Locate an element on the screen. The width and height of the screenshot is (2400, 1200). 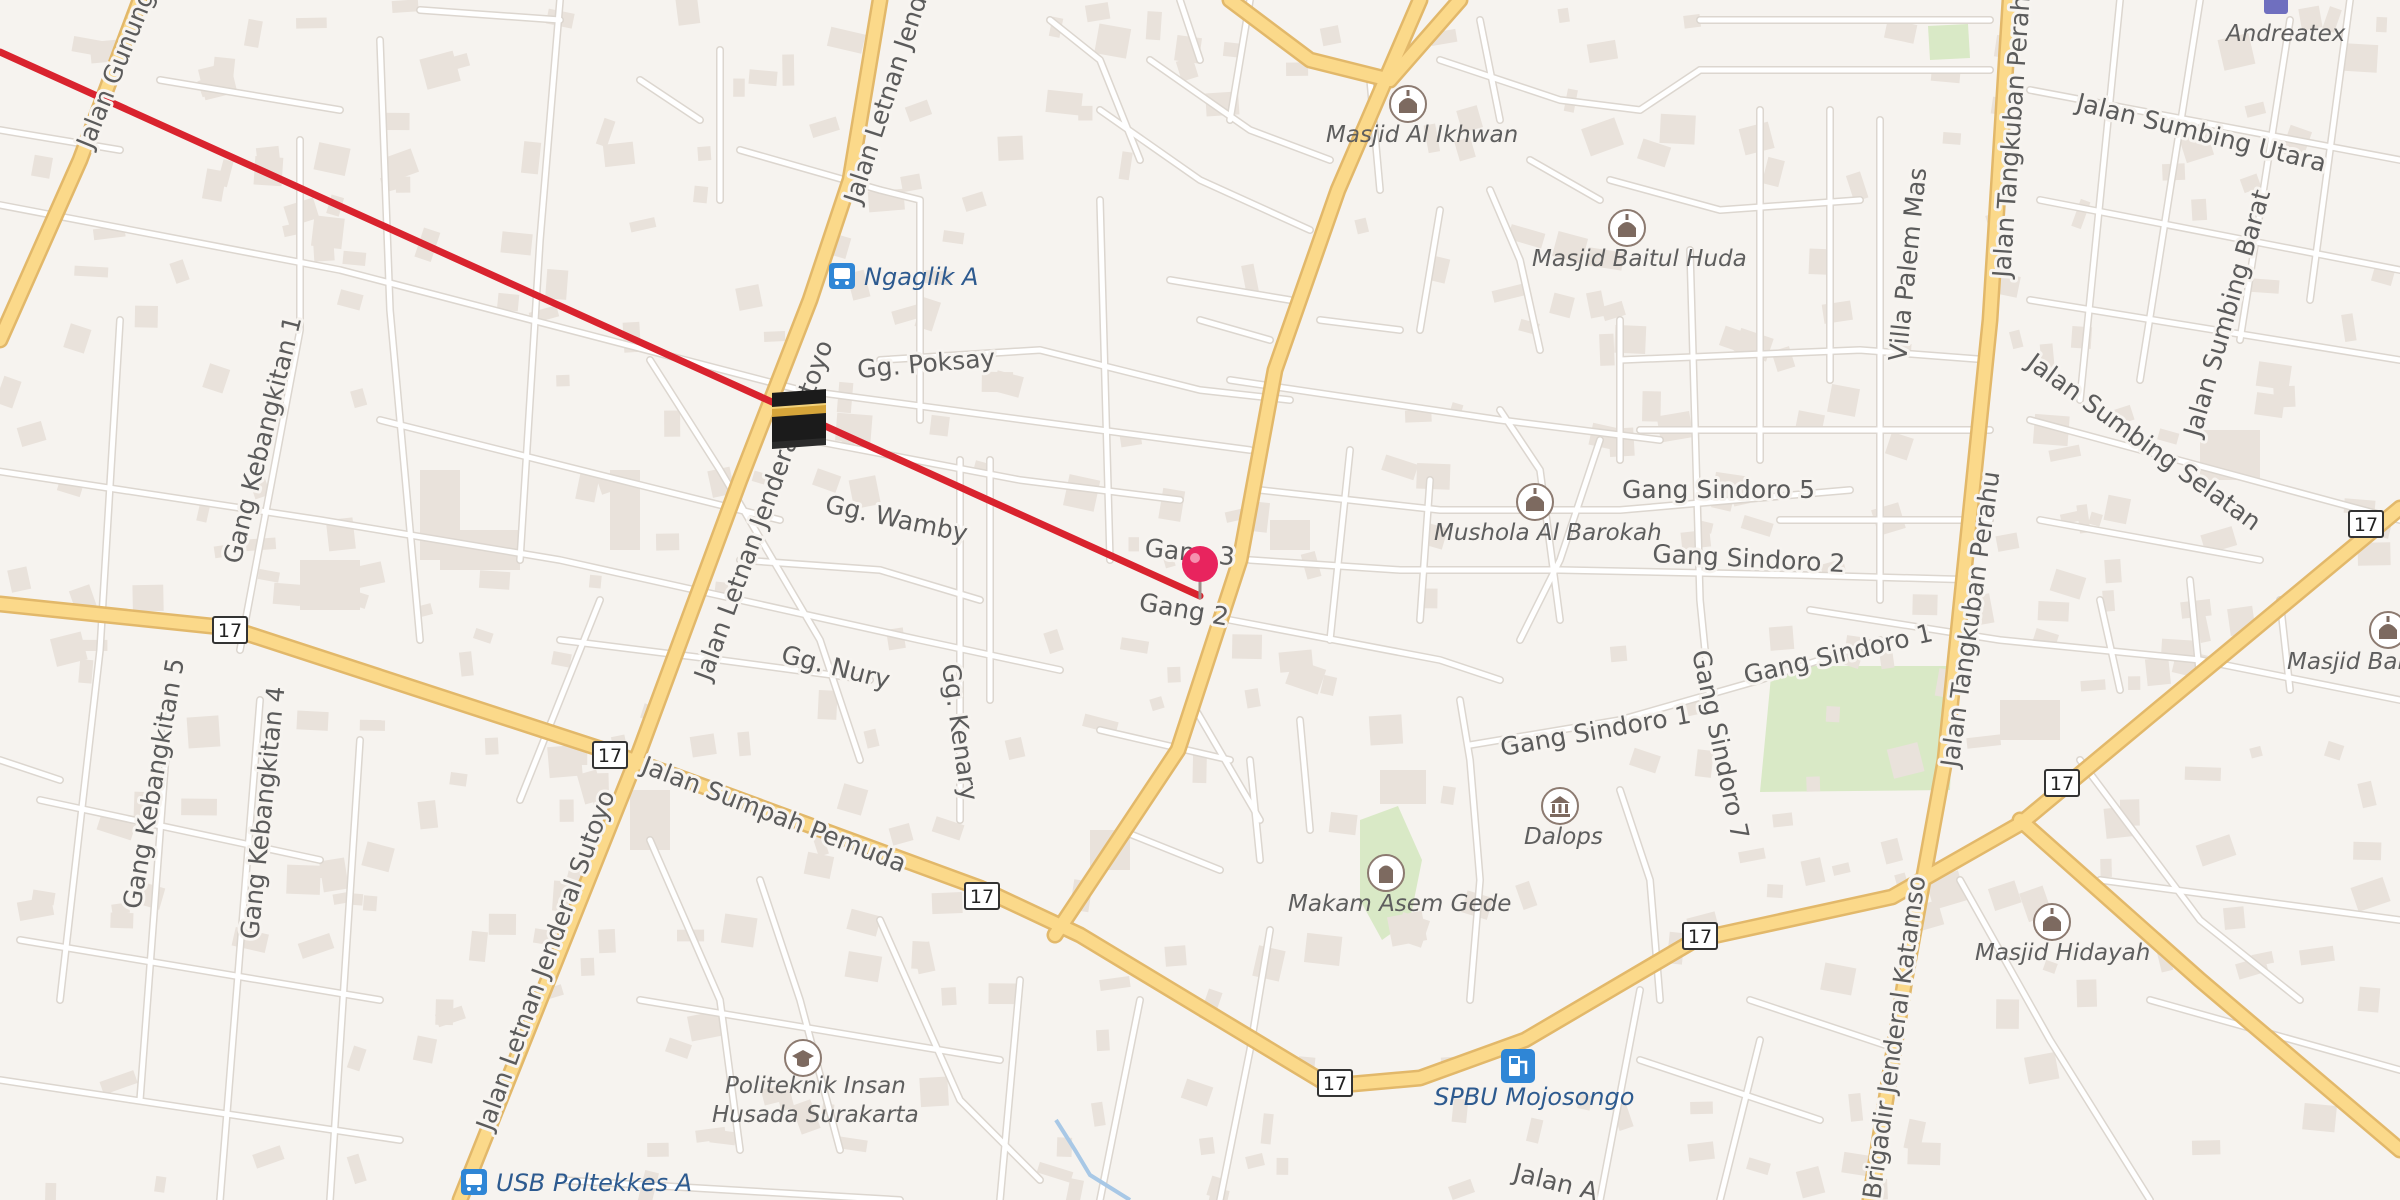
poi-label: Politeknik Insan is located at coordinates (815, 1086).